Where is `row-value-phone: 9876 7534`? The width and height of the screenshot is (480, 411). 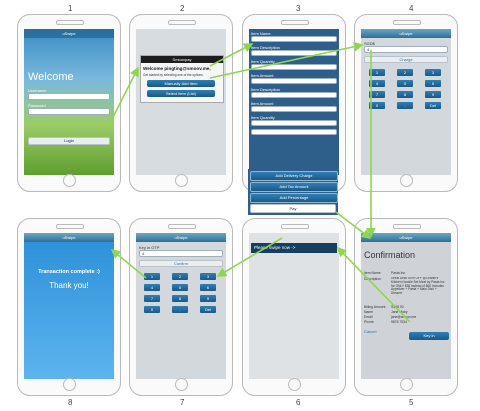 row-value-phone: 9876 7534 is located at coordinates (399, 322).